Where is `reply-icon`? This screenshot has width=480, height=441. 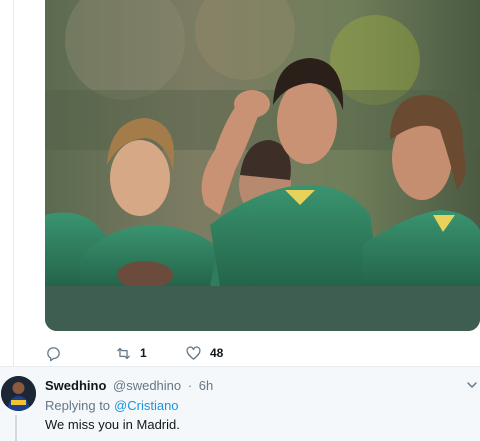
reply-icon is located at coordinates (53, 353).